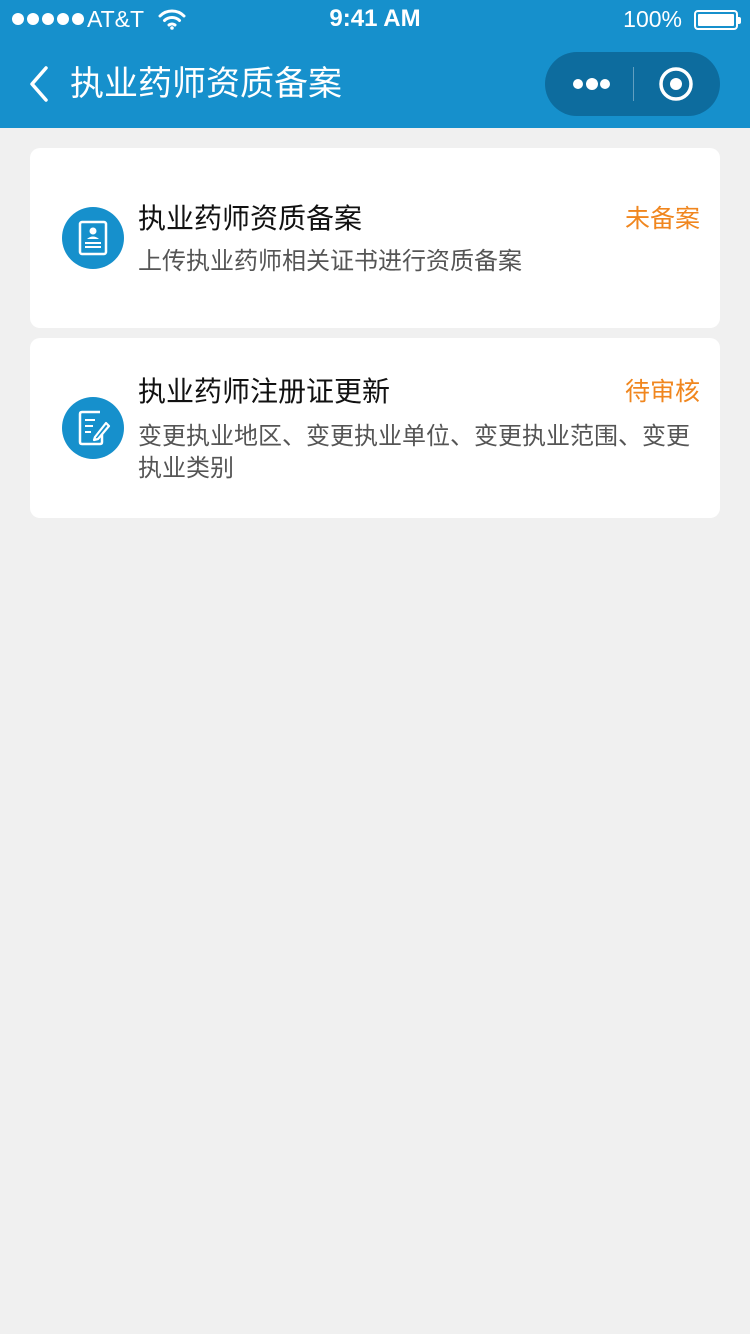 This screenshot has height=1334, width=750. I want to click on status-badge: 待审核, so click(662, 391).